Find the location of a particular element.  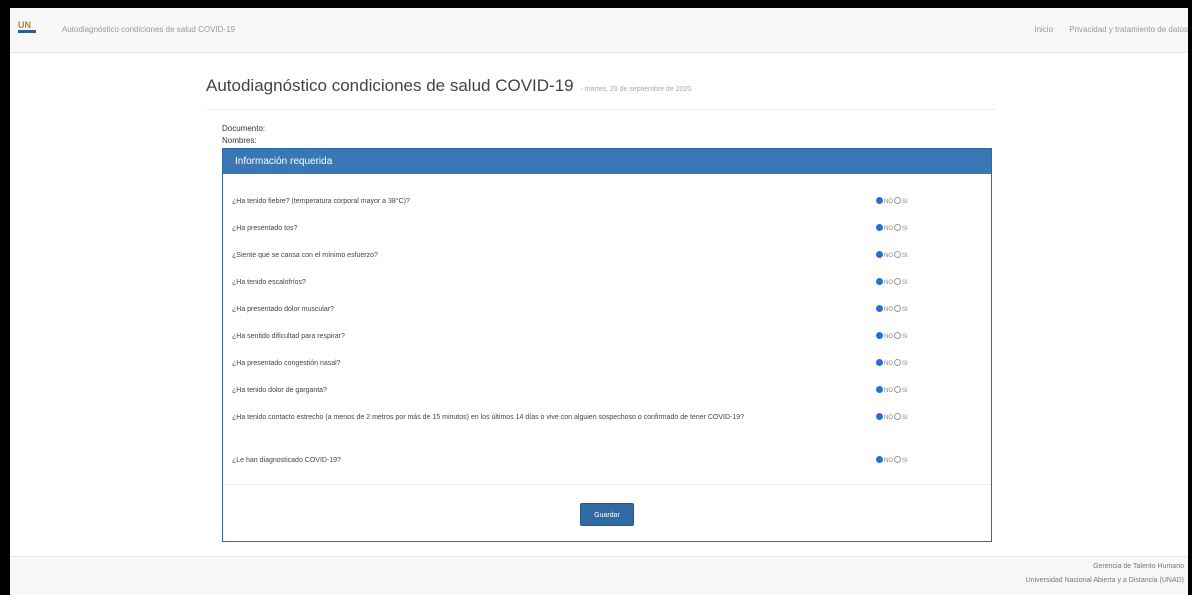

names-label: Nombres: is located at coordinates (239, 140).